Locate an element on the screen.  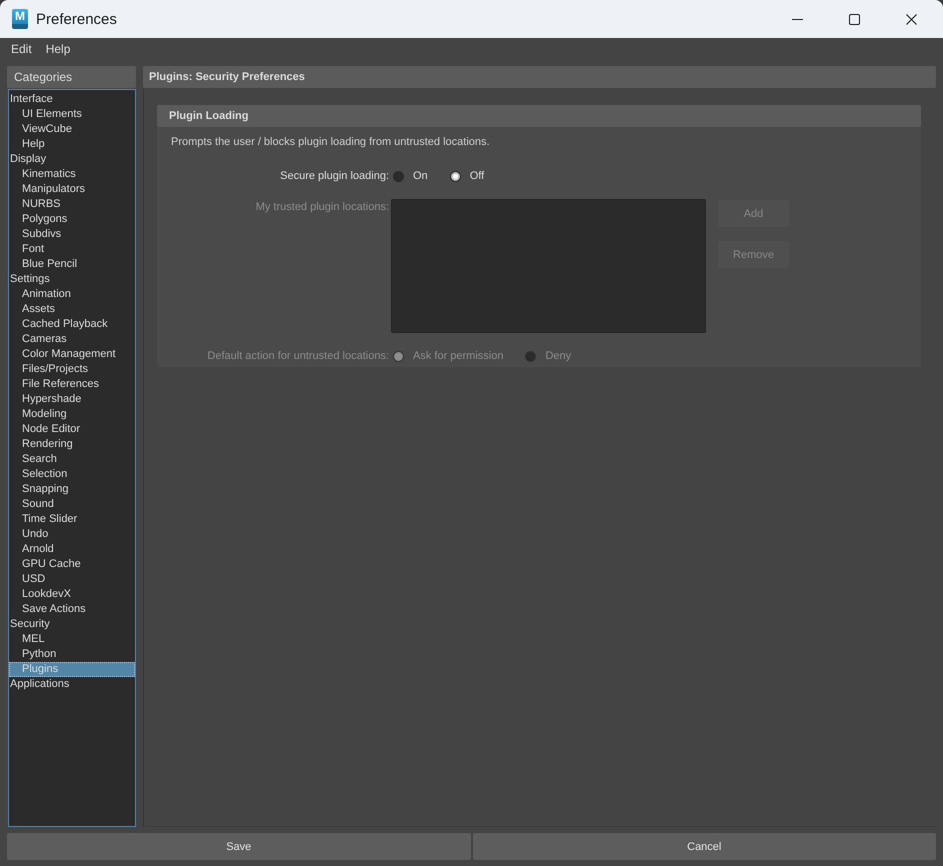
category-item: Cached Playback is located at coordinates (72, 324).